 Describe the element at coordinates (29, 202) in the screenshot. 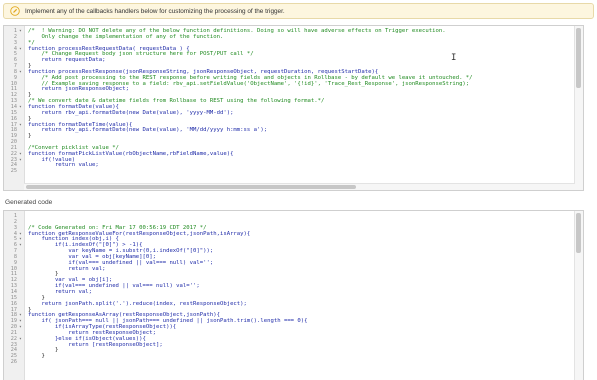

I see `generated-code-label: Generated code` at that location.